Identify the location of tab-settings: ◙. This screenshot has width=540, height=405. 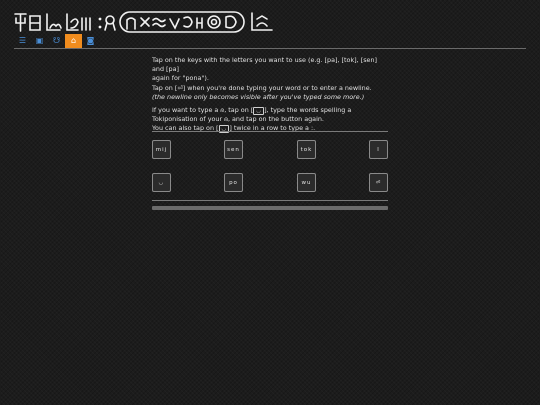
(90, 41).